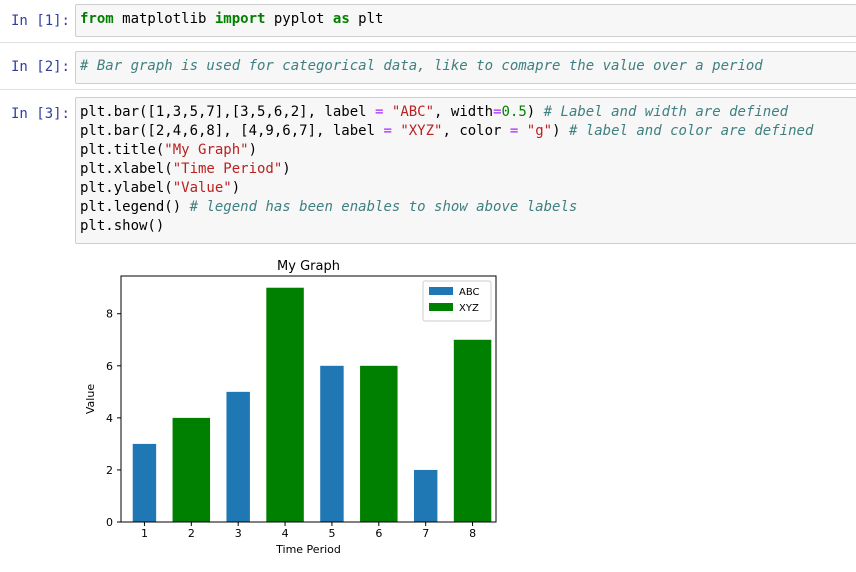 The width and height of the screenshot is (856, 572). Describe the element at coordinates (441, 307) in the screenshot. I see `legend-swatch-xyz` at that location.